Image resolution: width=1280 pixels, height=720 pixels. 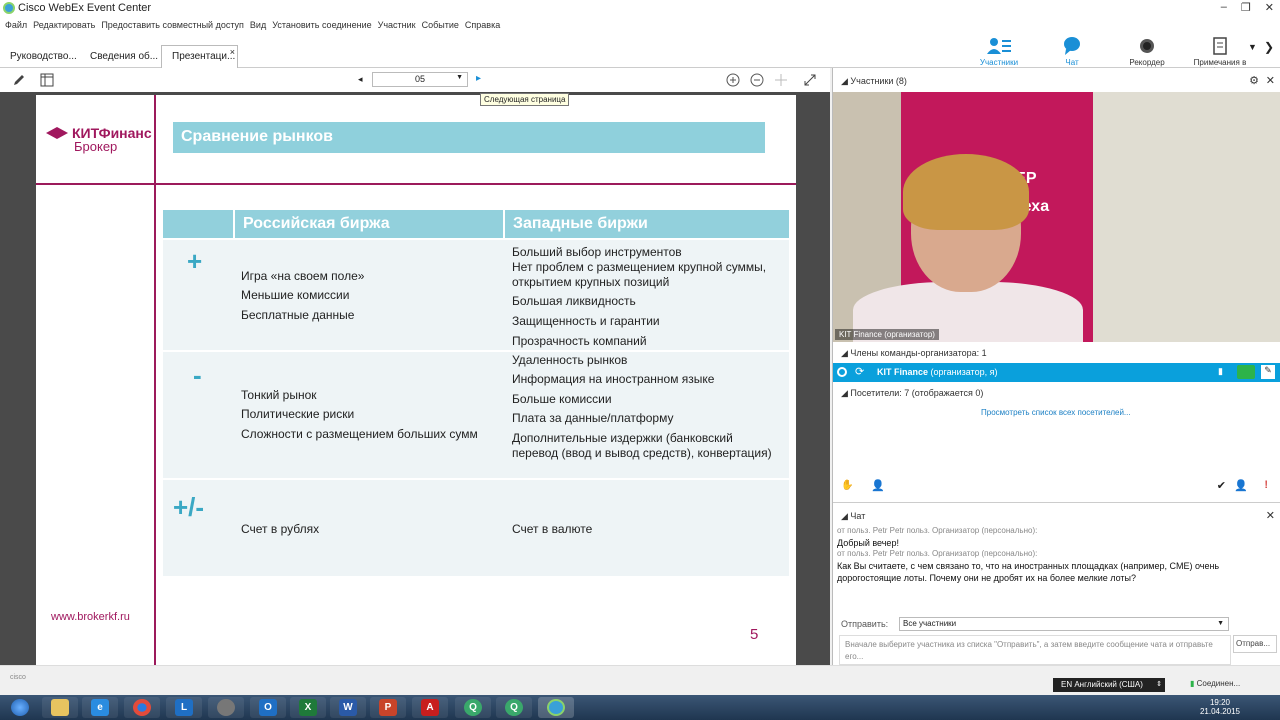 What do you see at coordinates (399, 25) in the screenshot?
I see `menu-participant: Участник` at bounding box center [399, 25].